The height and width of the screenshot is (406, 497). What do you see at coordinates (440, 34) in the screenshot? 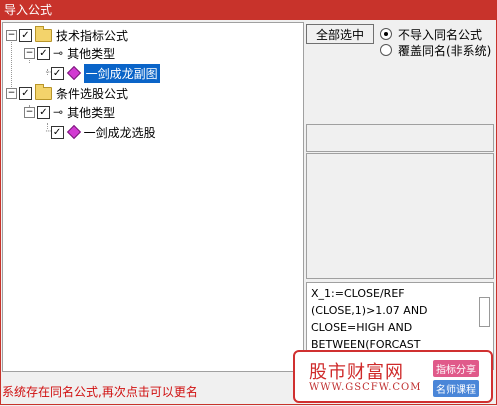
I see `radio-label: 不导入同名公式` at bounding box center [440, 34].